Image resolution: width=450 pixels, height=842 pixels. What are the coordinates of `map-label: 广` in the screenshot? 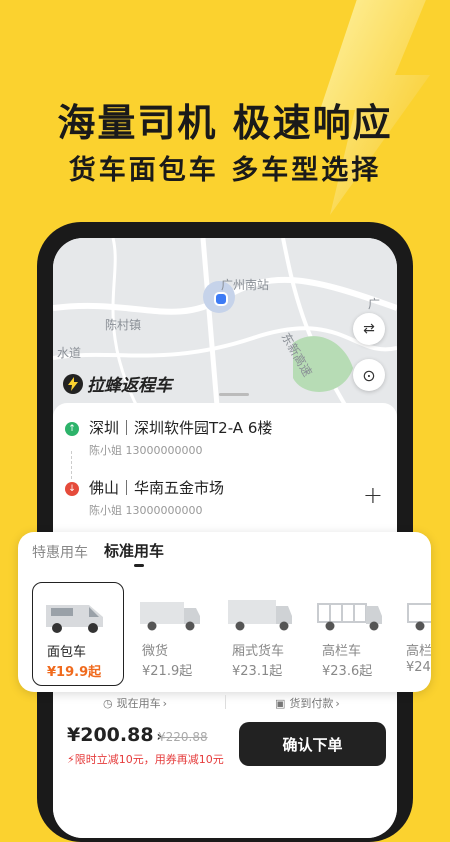 It's located at (374, 304).